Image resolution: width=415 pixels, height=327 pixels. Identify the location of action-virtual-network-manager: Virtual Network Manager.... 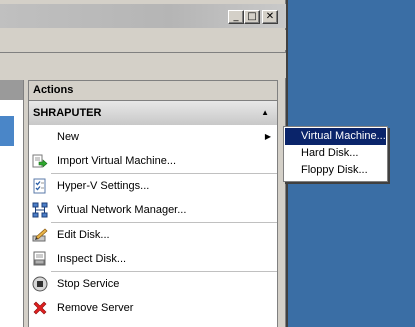
(153, 210).